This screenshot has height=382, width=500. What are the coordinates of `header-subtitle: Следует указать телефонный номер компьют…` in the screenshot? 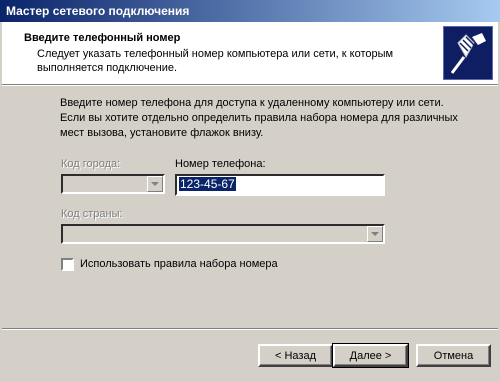 It's located at (215, 61).